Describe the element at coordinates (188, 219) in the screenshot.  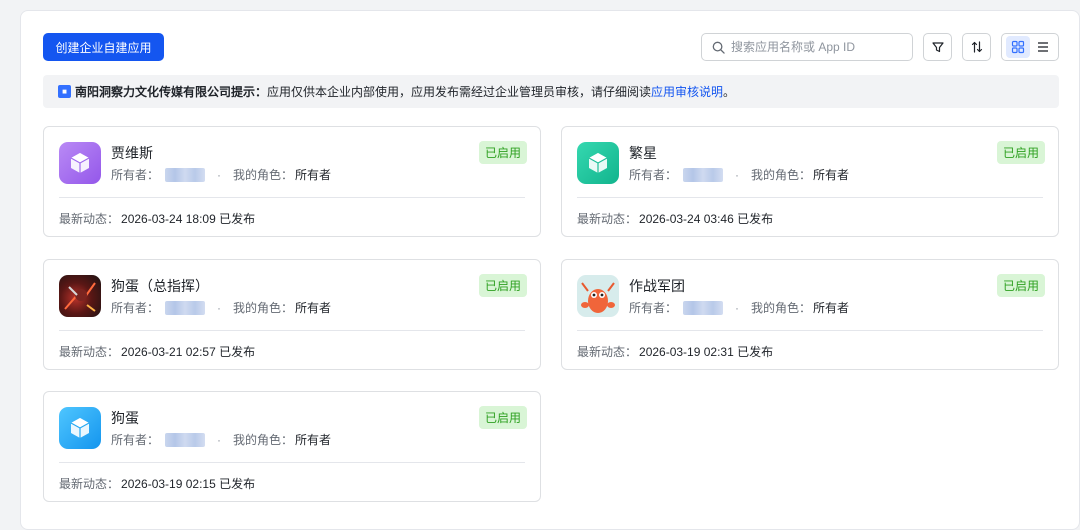
I see `latest-value: 2026-03-24 18:09 已发布` at that location.